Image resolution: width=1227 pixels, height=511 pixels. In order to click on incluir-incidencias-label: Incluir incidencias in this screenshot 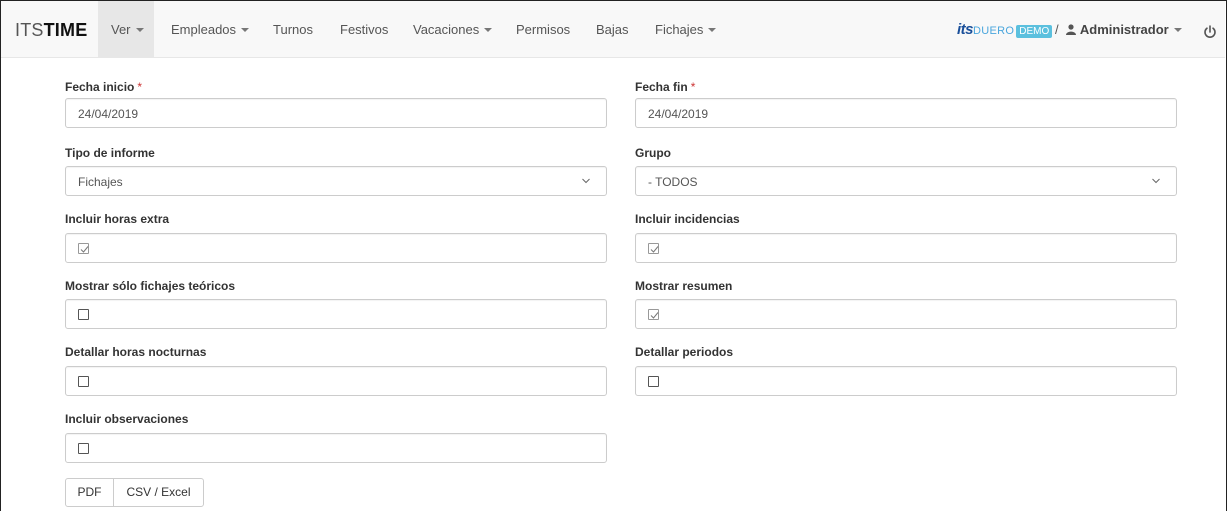, I will do `click(687, 219)`.